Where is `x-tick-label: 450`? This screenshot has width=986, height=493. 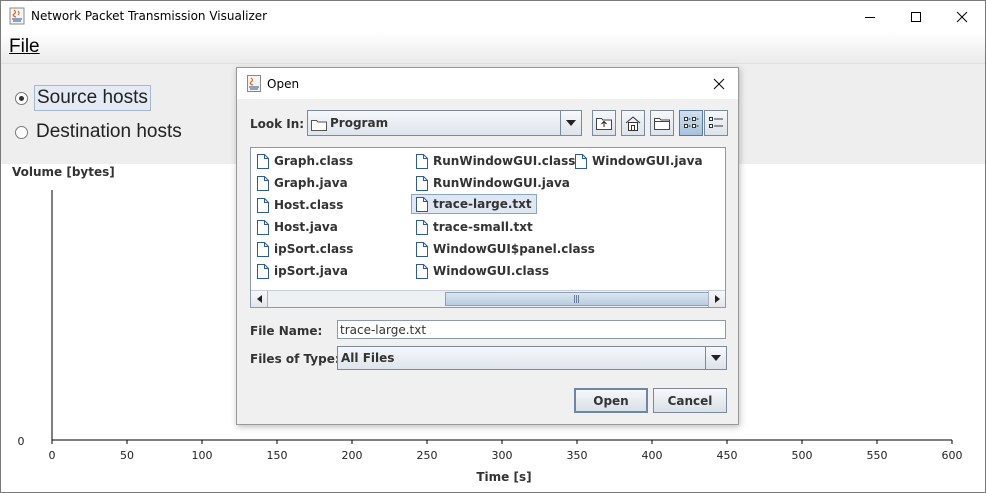
x-tick-label: 450 is located at coordinates (727, 455).